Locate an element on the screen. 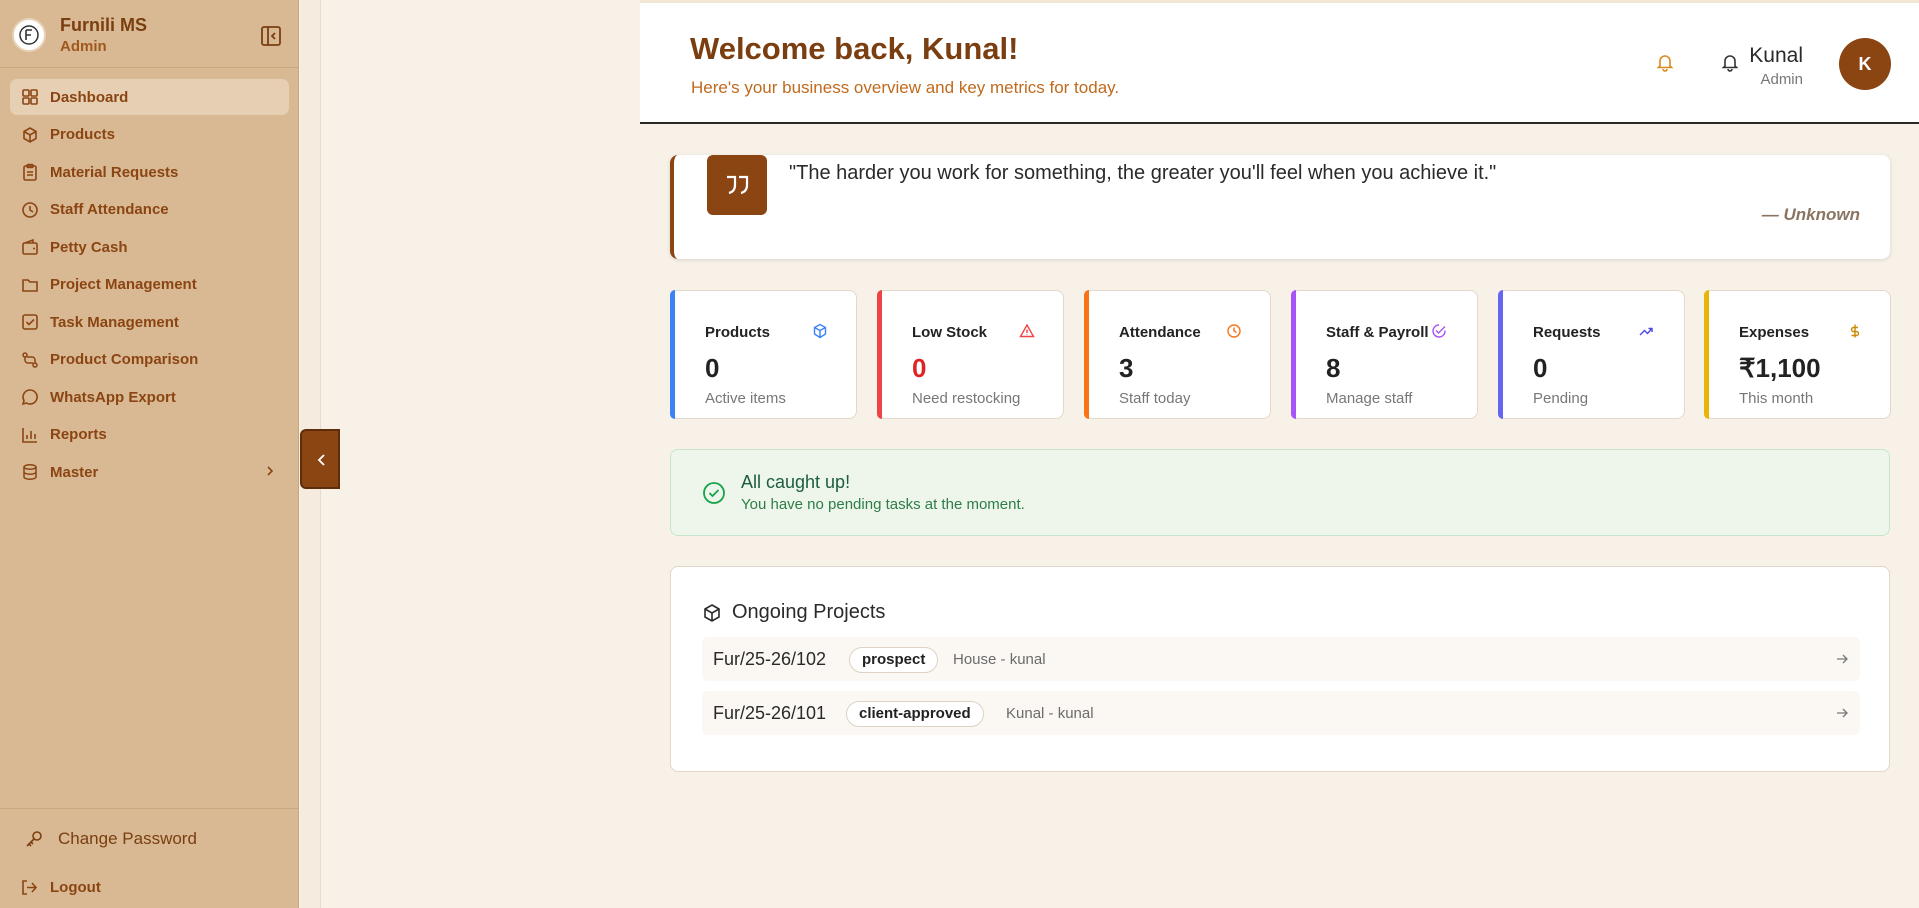 The height and width of the screenshot is (908, 1919). trending-up-icon is located at coordinates (1646, 331).